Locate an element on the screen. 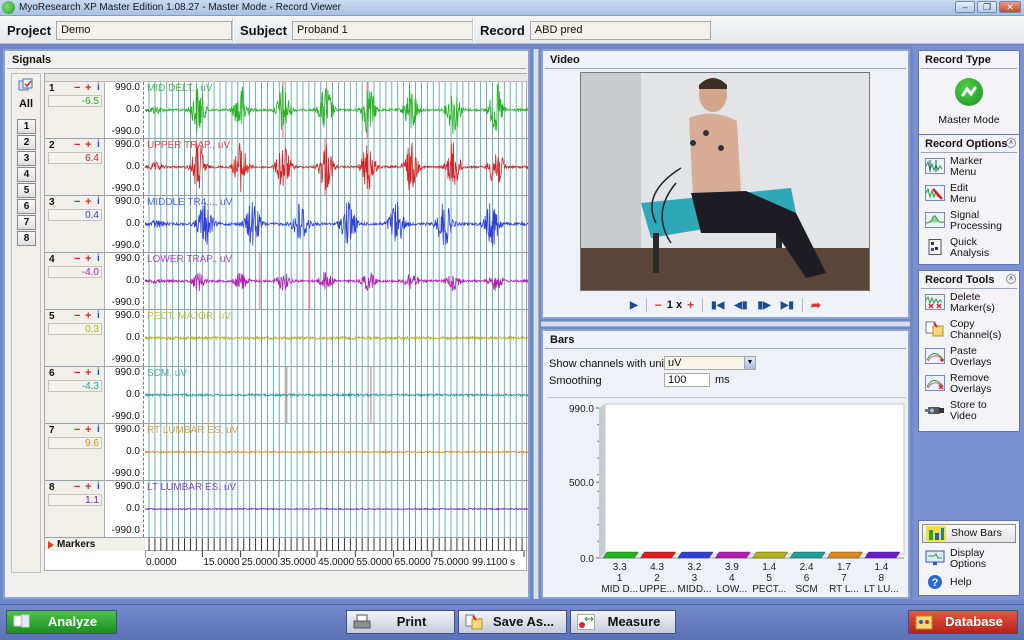 The height and width of the screenshot is (640, 1024). markers-text: Markers is located at coordinates (76, 544).